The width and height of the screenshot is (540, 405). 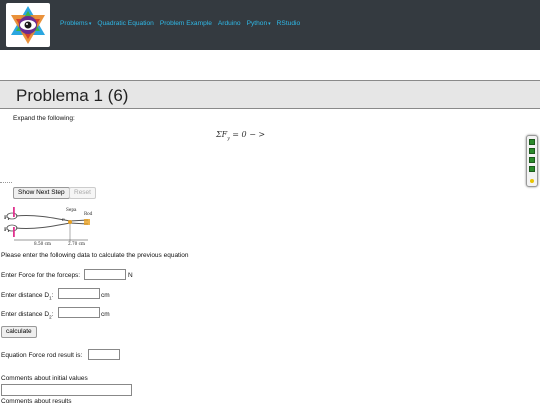 What do you see at coordinates (28, 25) in the screenshot?
I see `site-logo` at bounding box center [28, 25].